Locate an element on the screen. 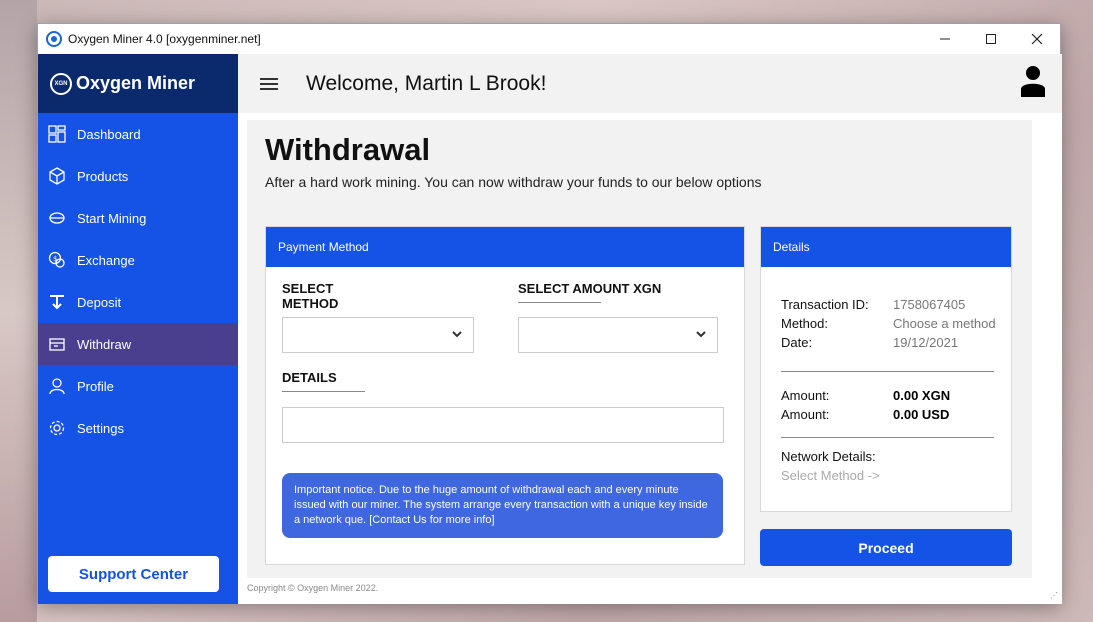  exchange-icon: $ is located at coordinates (57, 260).